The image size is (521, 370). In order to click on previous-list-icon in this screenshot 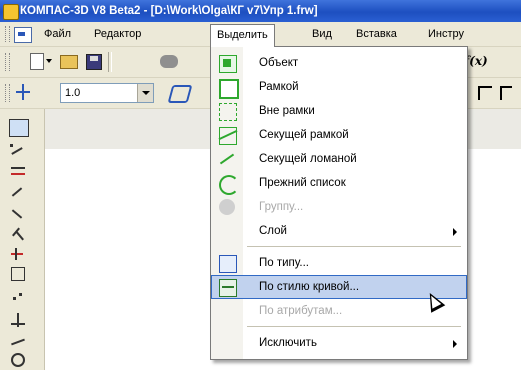, I will do `click(229, 185)`.